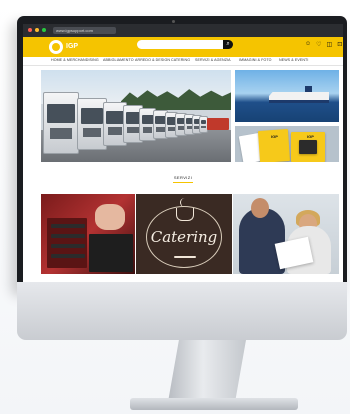  I want to click on red-truck, so click(218, 124).